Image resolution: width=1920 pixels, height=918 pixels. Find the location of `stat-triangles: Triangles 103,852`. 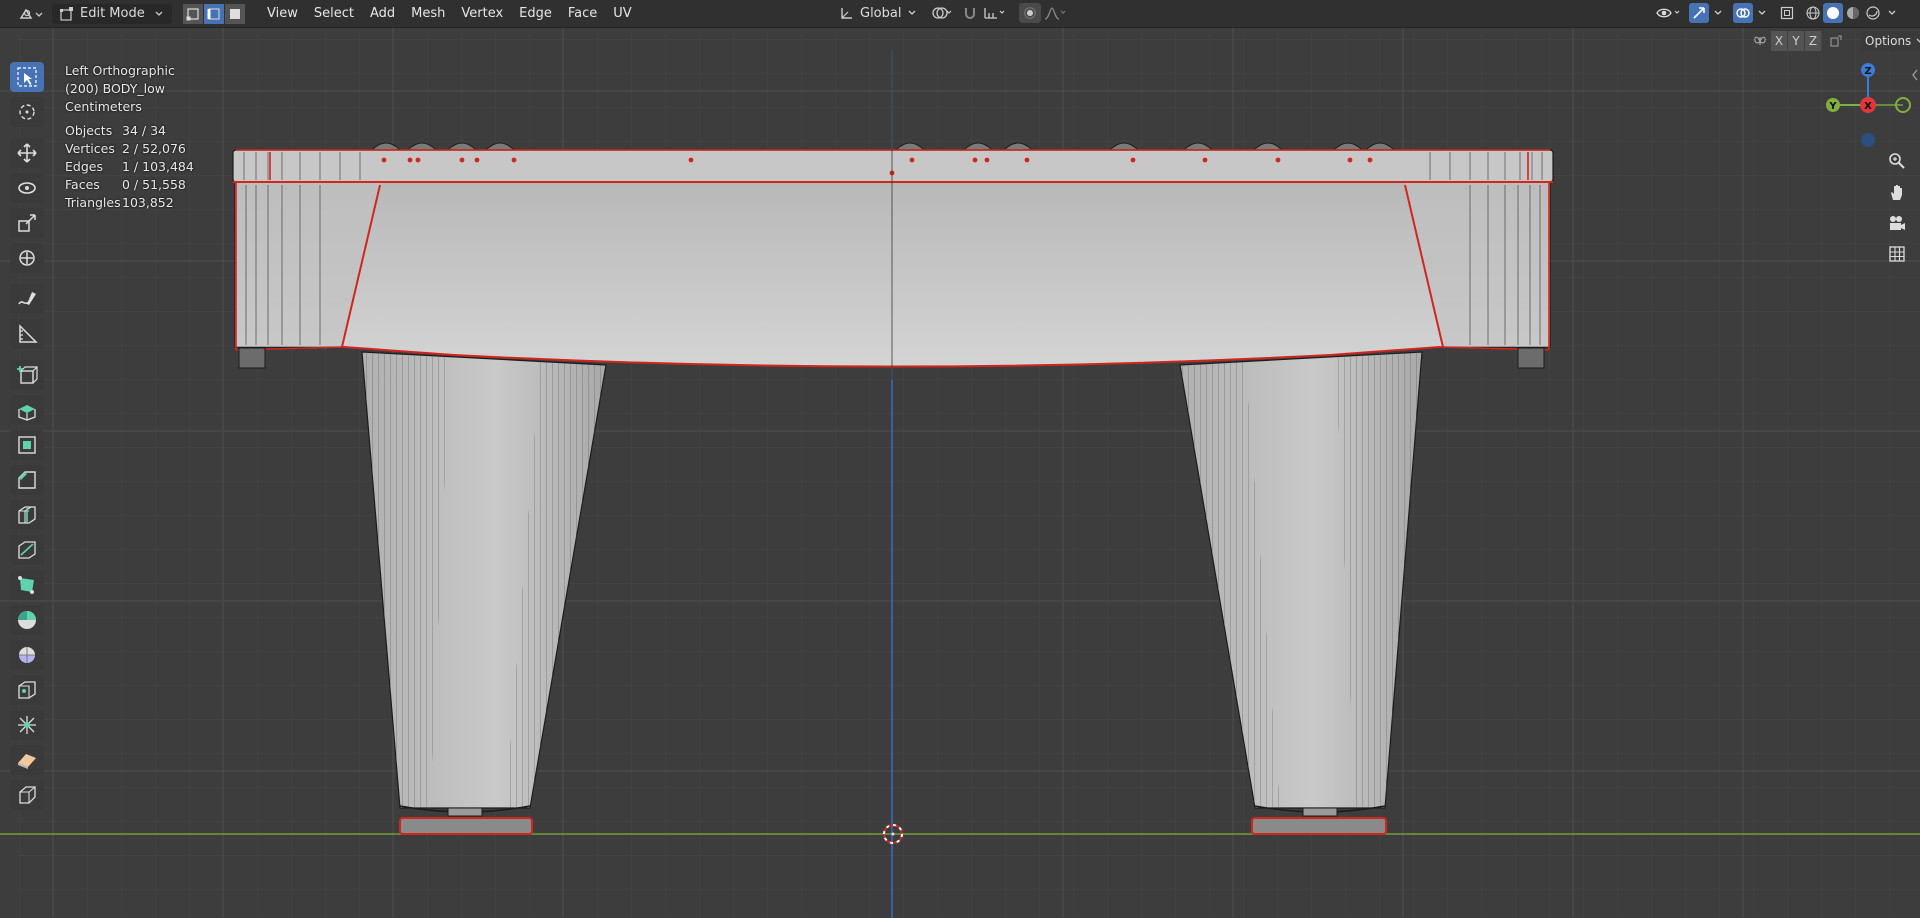

stat-triangles: Triangles 103,852 is located at coordinates (129, 203).